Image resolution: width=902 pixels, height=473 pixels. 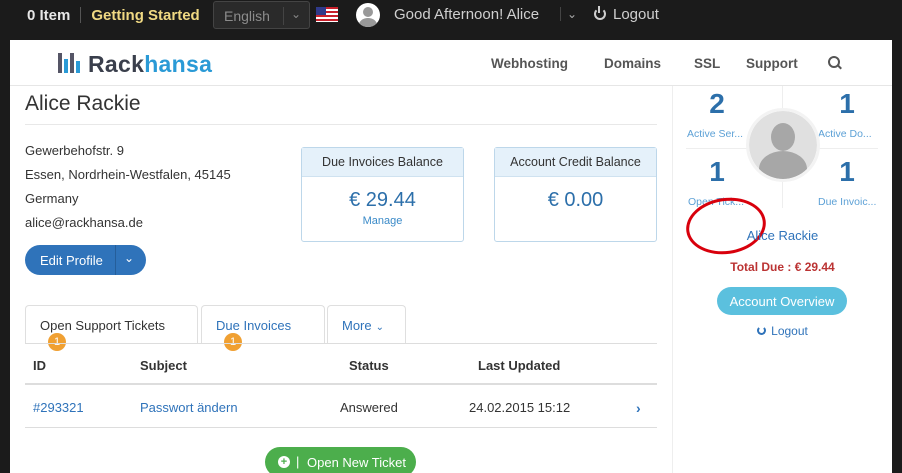 I want to click on logo-text-part1: Rack, so click(x=116, y=64).